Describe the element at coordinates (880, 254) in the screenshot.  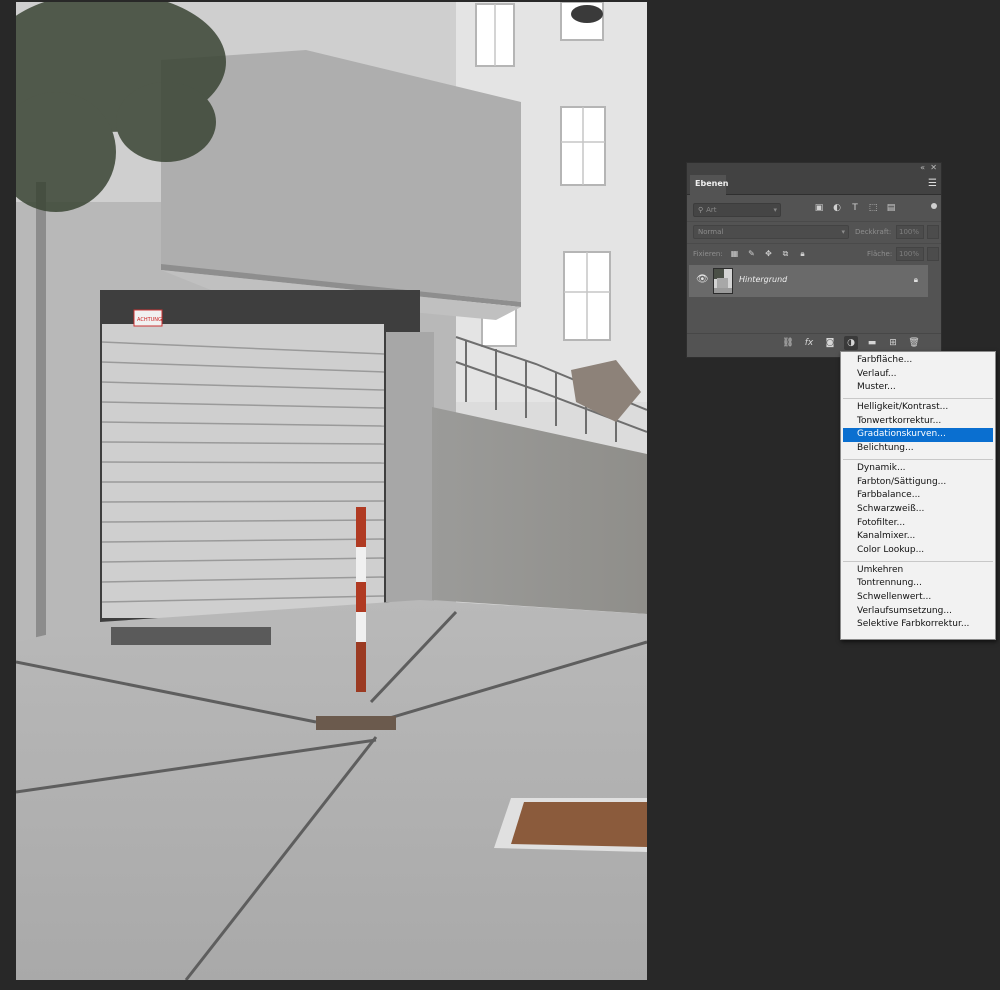
I see `fill-label: Fläche:` at that location.